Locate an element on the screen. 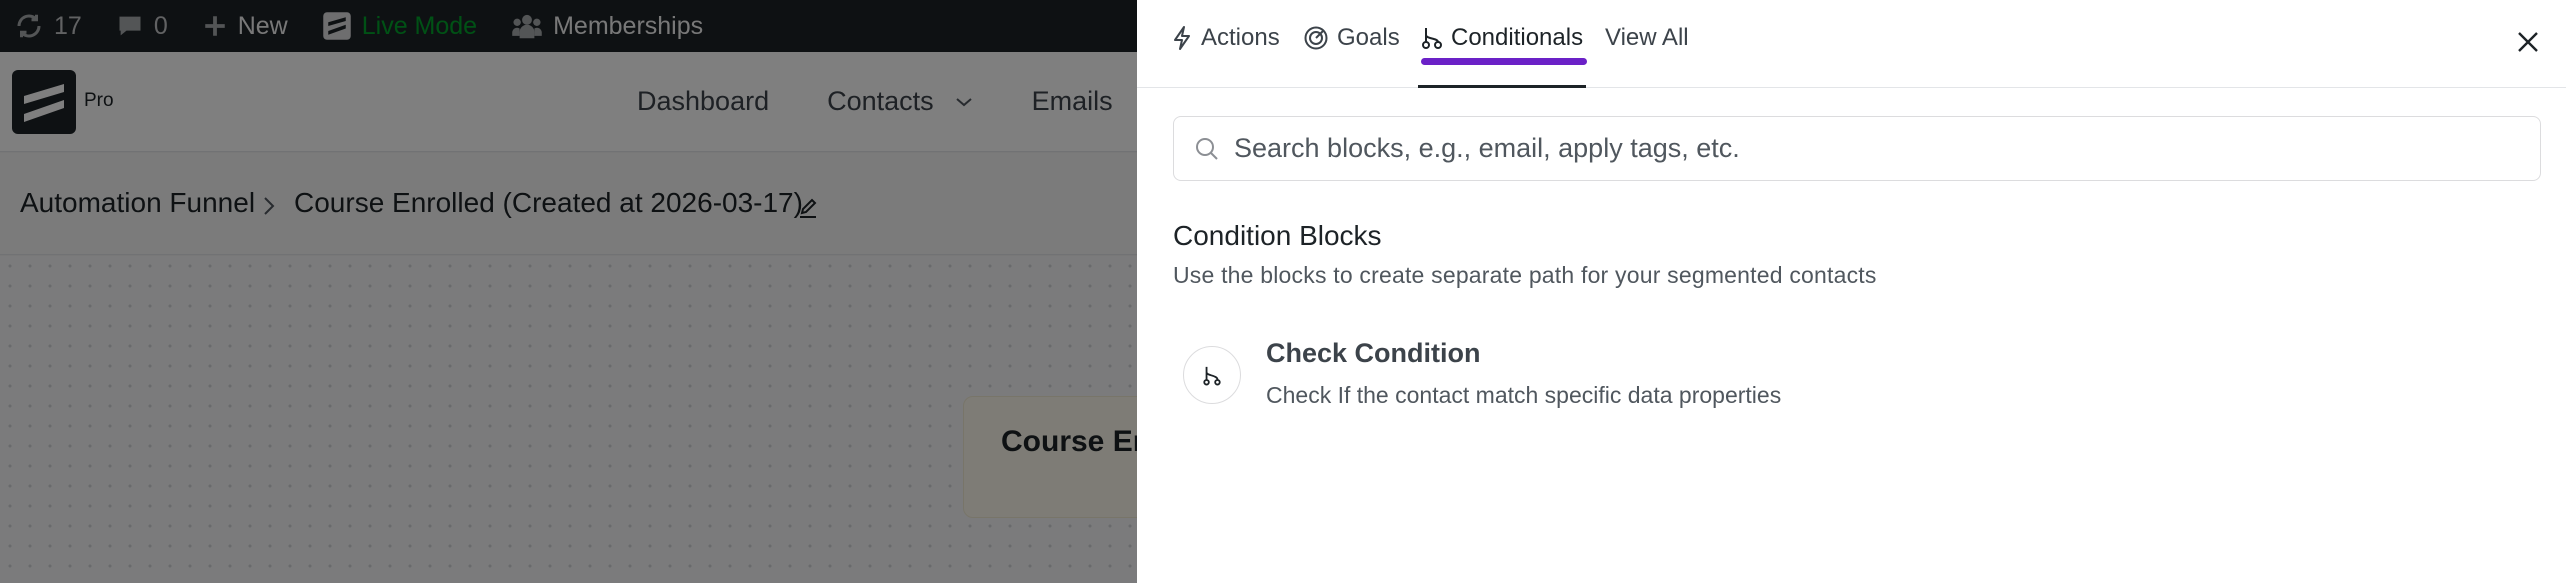 The image size is (2566, 583). tab-view-all-label: View All is located at coordinates (1647, 37).